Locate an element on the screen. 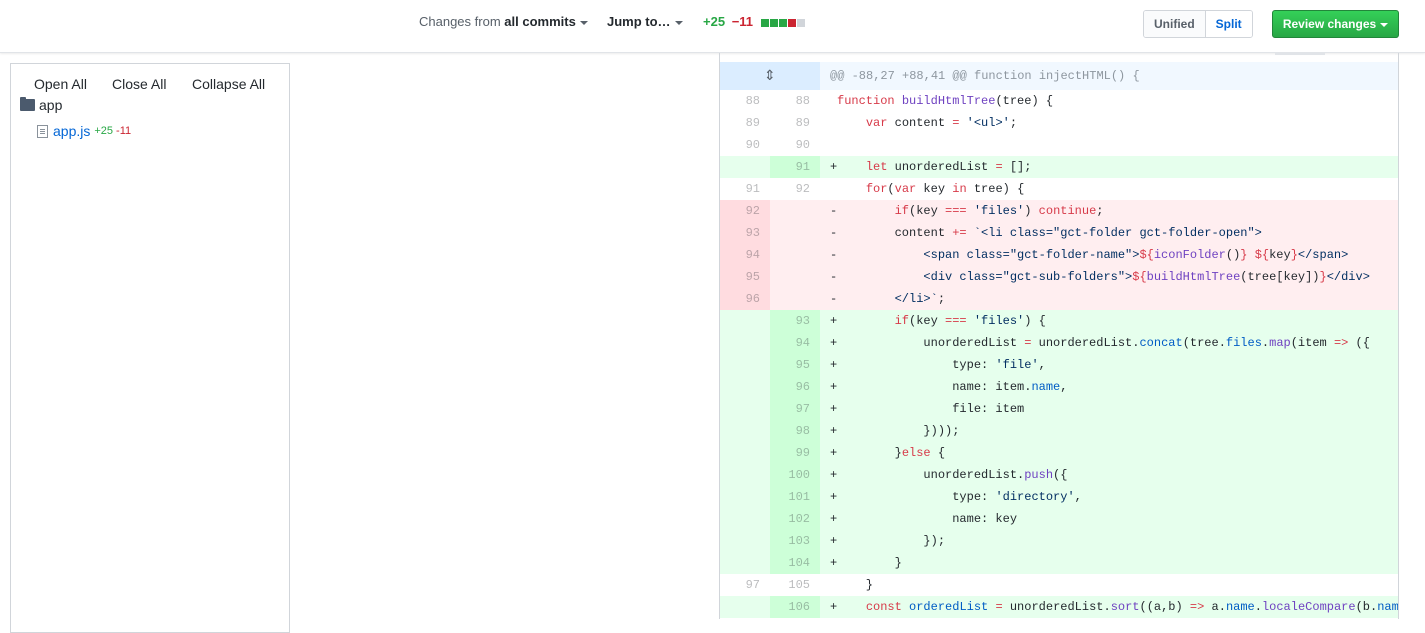  old-line-number: 92 is located at coordinates (745, 211).